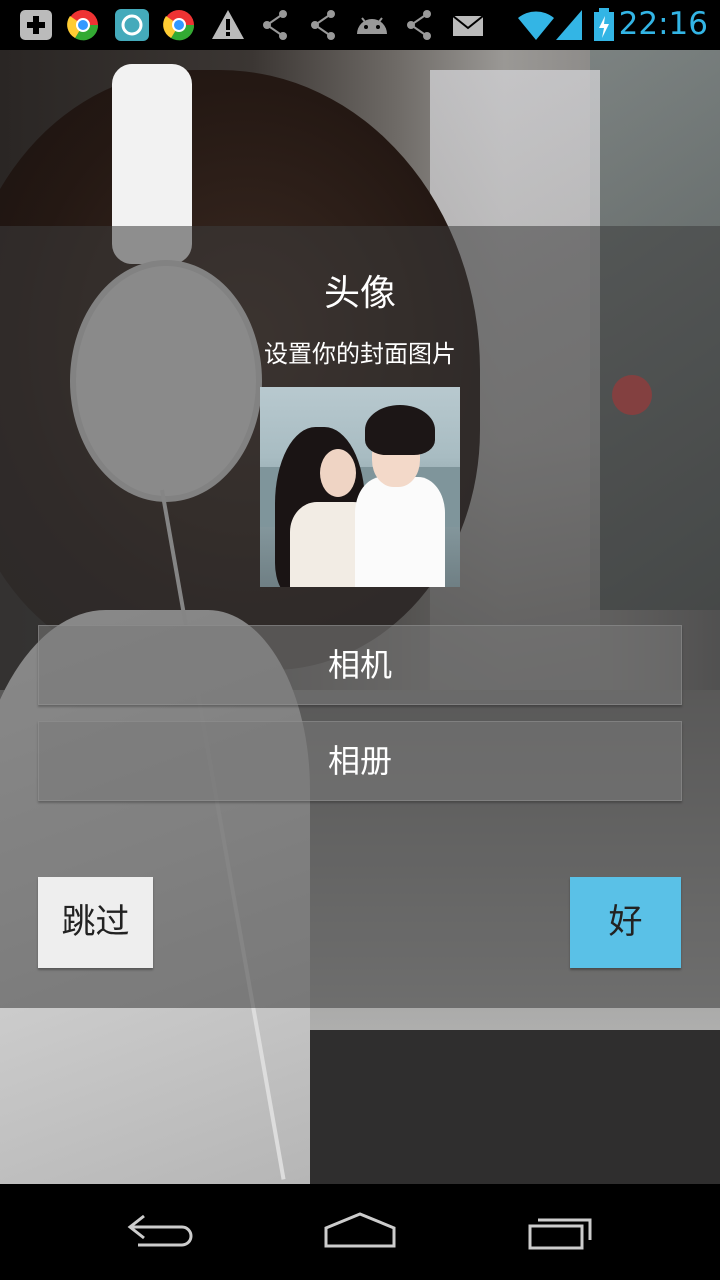  What do you see at coordinates (360, 354) in the screenshot?
I see `dialog-subtitle: 设置你的封面图片` at bounding box center [360, 354].